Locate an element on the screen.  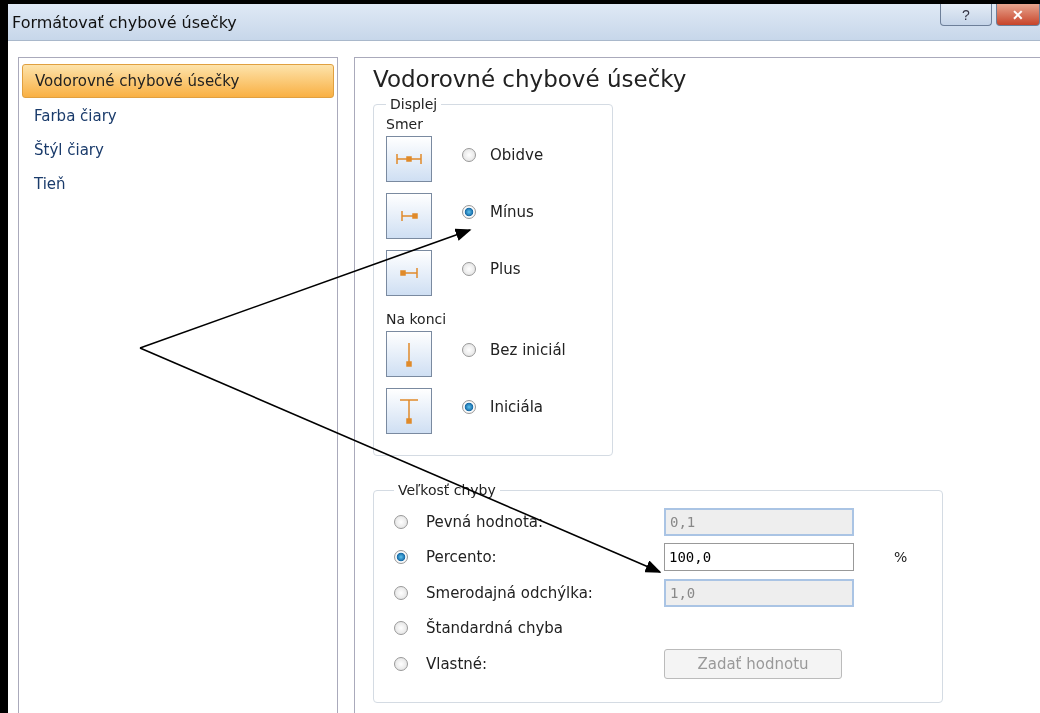
radio-label: Pevná hodnota: is located at coordinates (485, 521).